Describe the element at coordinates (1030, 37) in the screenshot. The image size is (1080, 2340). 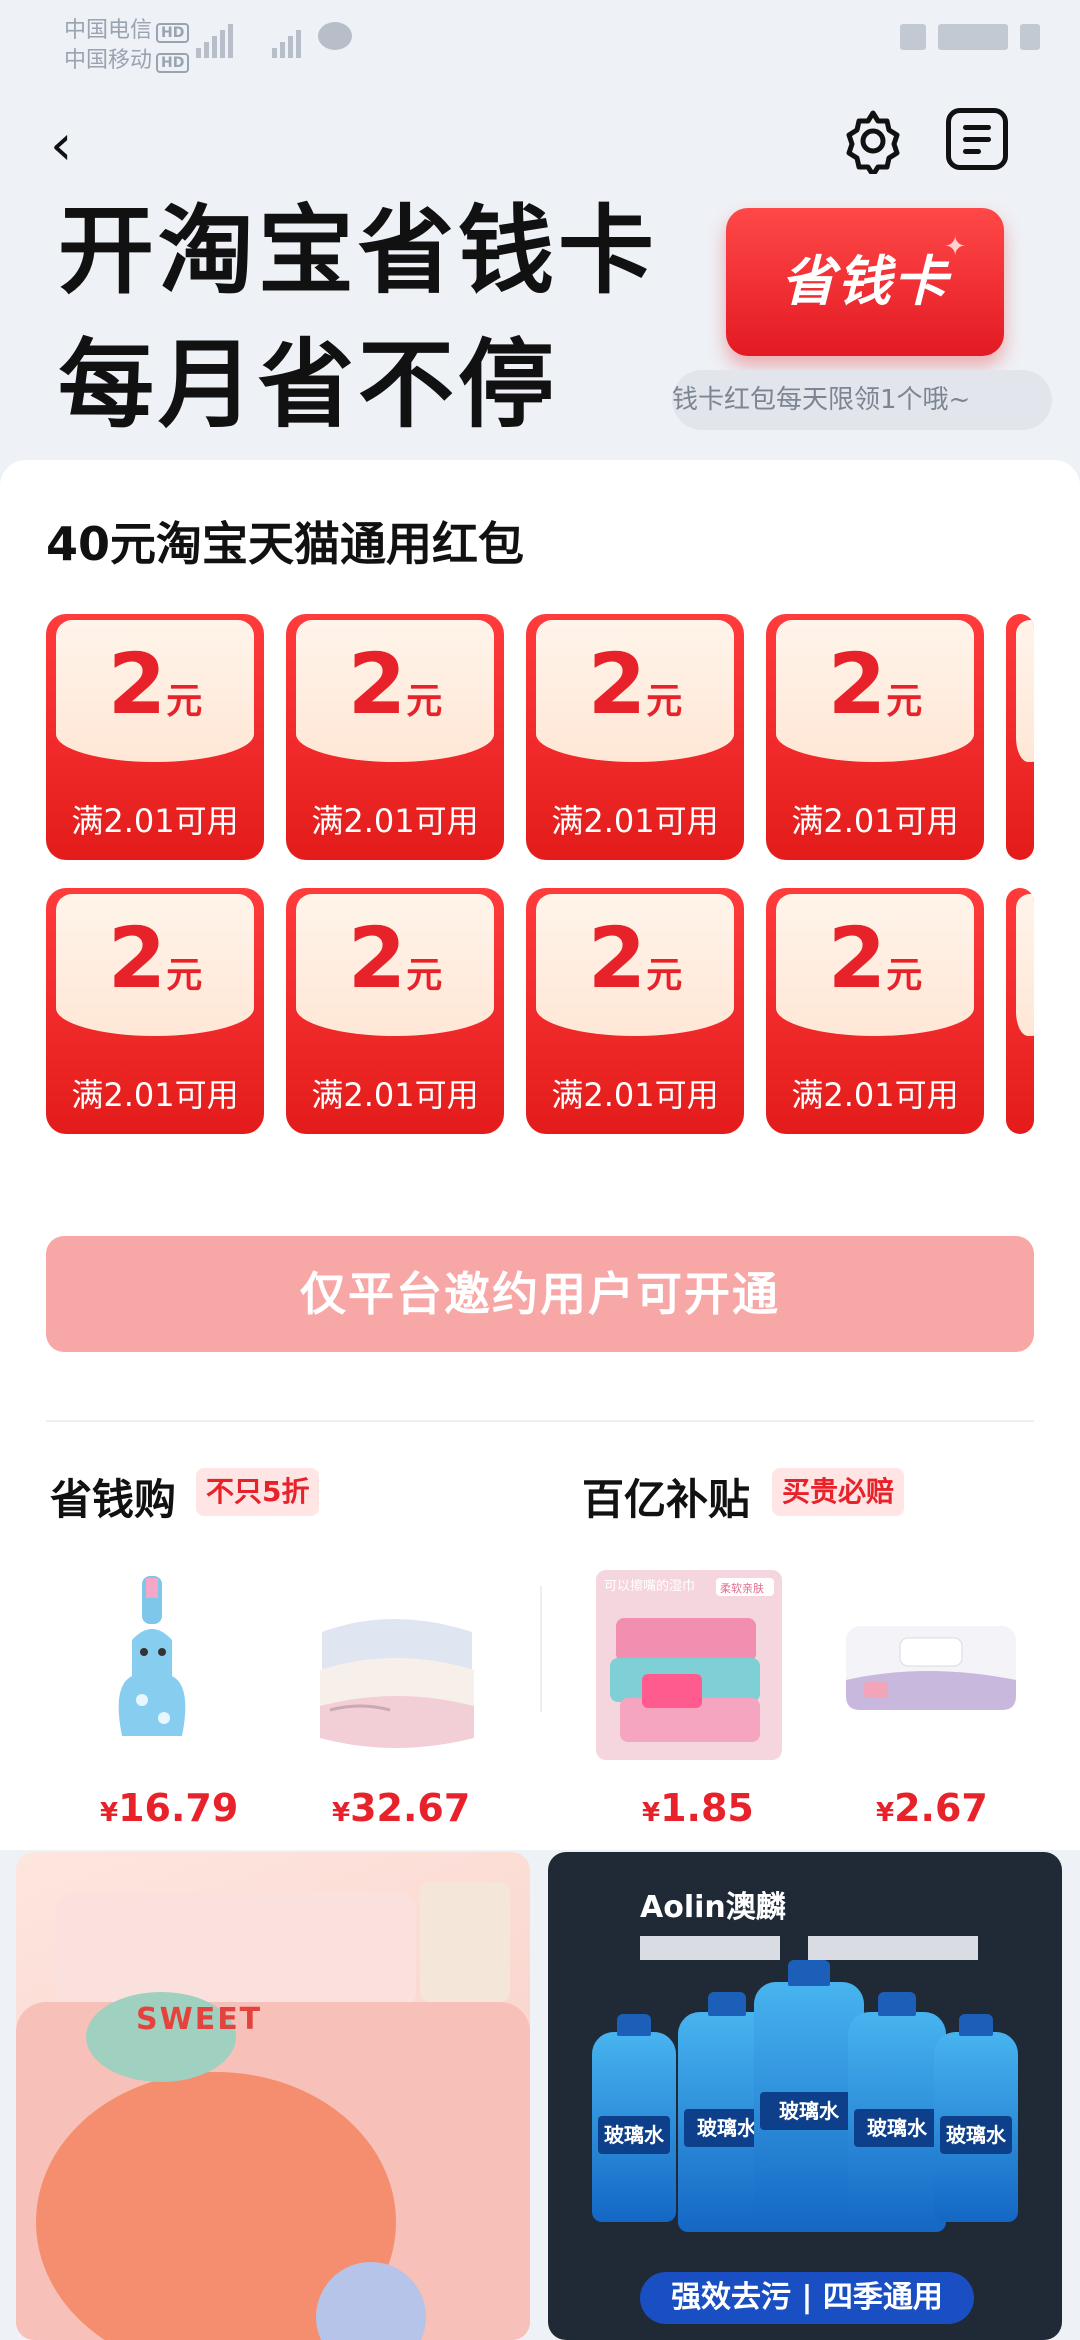
I see `battery-icon` at that location.